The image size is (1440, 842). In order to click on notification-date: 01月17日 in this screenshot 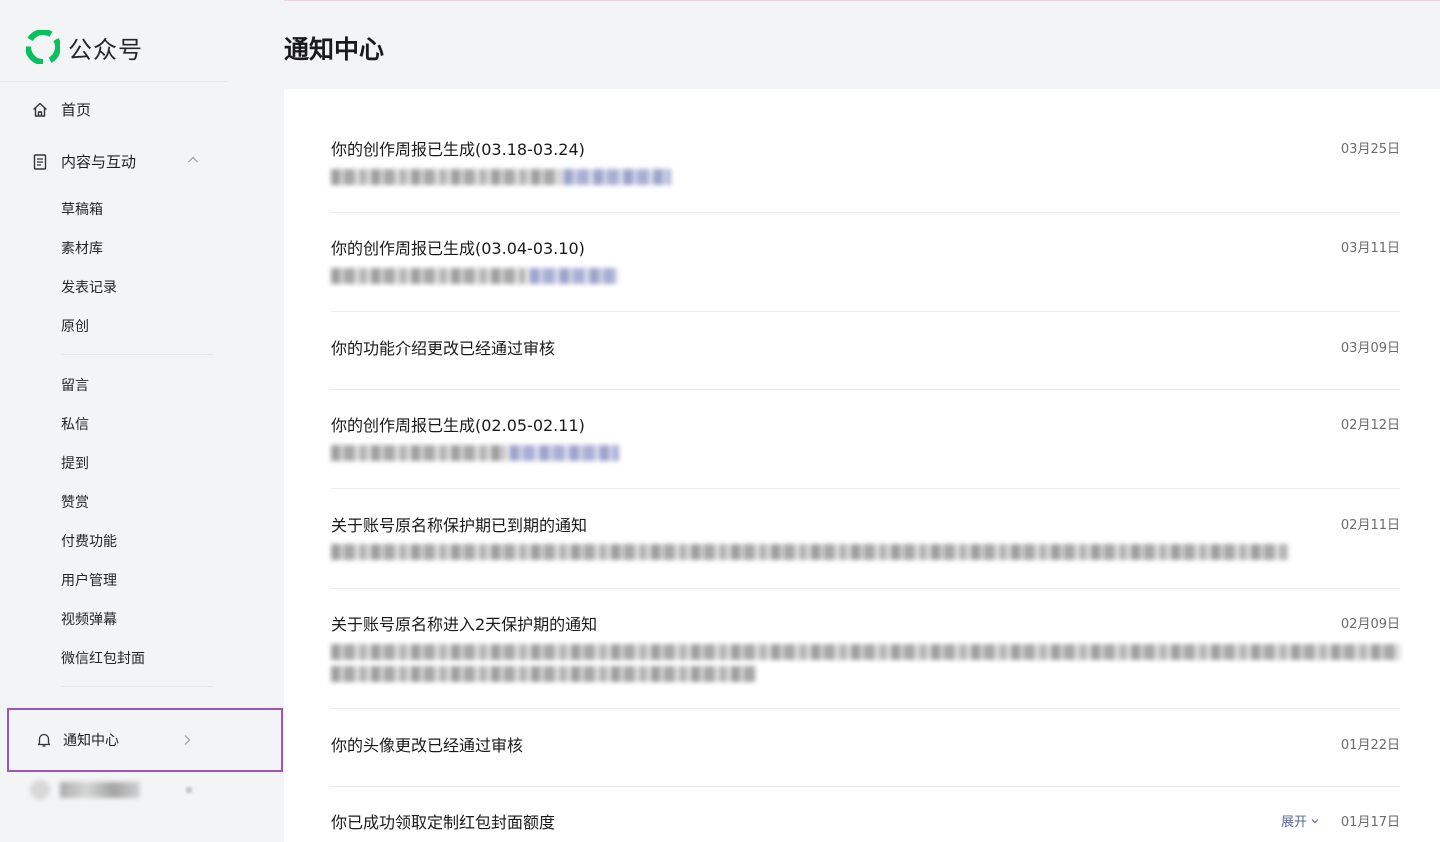, I will do `click(1370, 822)`.